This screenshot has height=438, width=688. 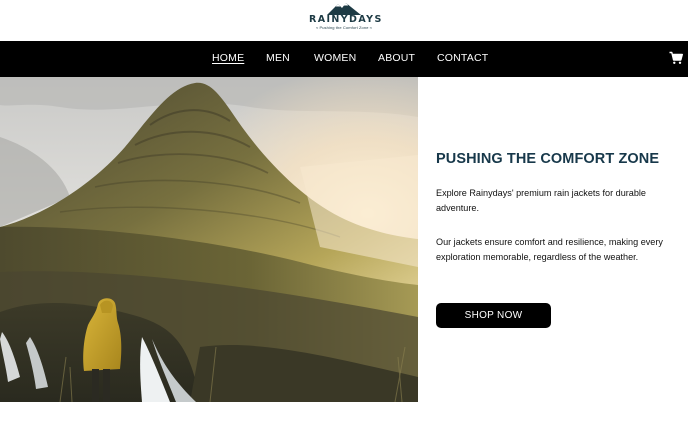 What do you see at coordinates (344, 27) in the screenshot?
I see `brand-tagline: ≈ Pushing the Comfort Zone ≈` at bounding box center [344, 27].